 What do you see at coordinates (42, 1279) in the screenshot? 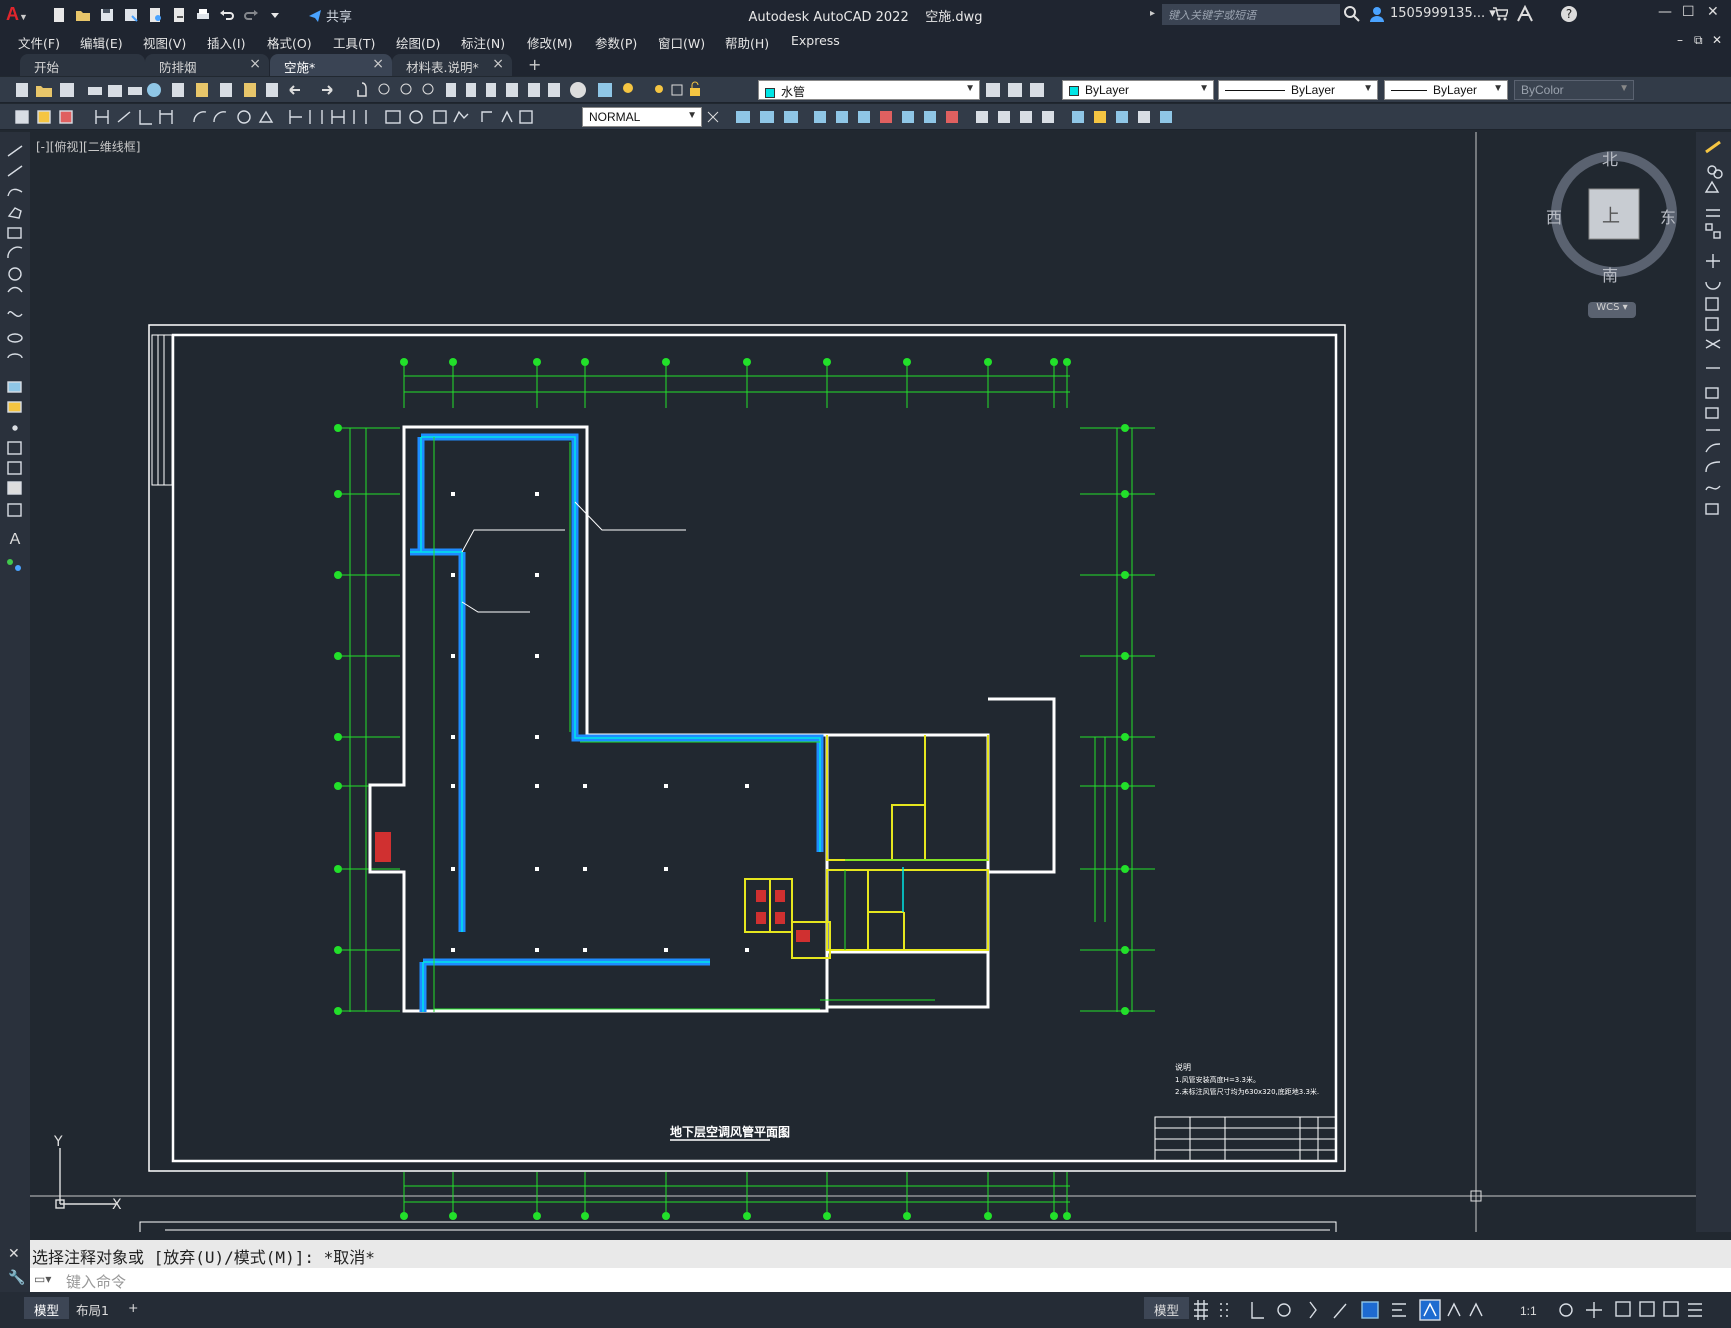
I see `command-prompt-icon: ▭▾` at bounding box center [42, 1279].